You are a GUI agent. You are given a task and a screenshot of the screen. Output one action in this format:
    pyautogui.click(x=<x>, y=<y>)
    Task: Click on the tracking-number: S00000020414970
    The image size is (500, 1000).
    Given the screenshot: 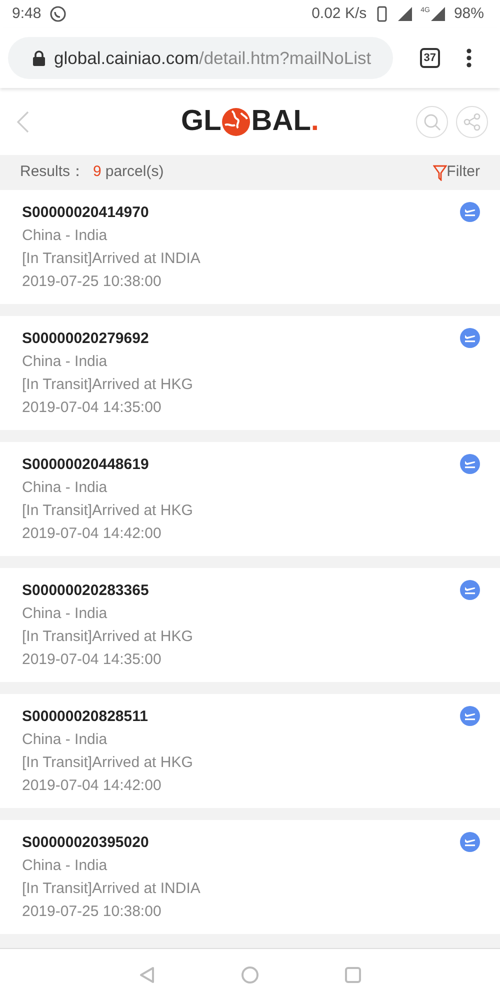 What is the action you would take?
    pyautogui.click(x=85, y=213)
    